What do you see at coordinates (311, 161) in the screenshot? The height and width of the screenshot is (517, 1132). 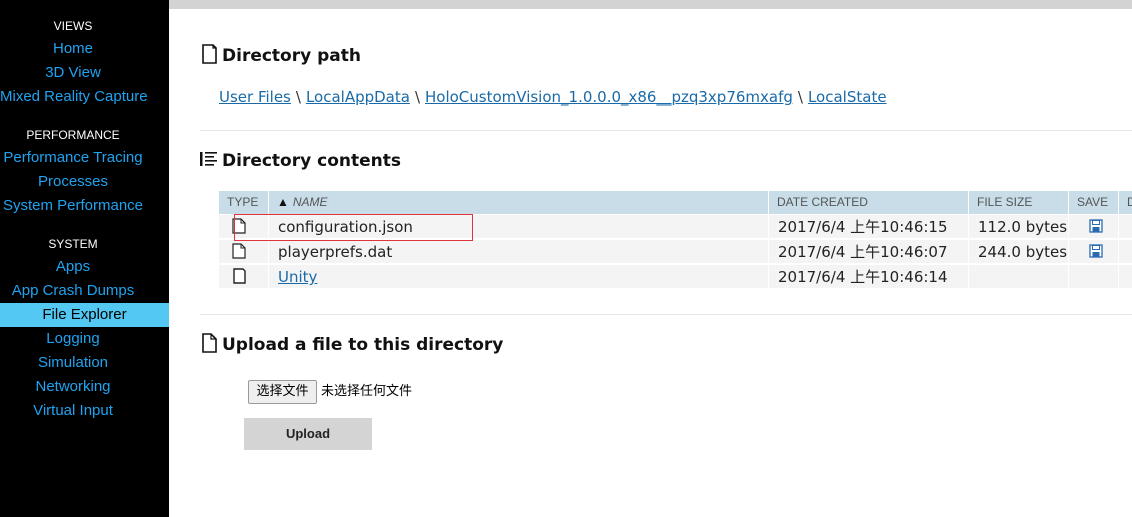 I see `directory-contents-title: Directory contents` at bounding box center [311, 161].